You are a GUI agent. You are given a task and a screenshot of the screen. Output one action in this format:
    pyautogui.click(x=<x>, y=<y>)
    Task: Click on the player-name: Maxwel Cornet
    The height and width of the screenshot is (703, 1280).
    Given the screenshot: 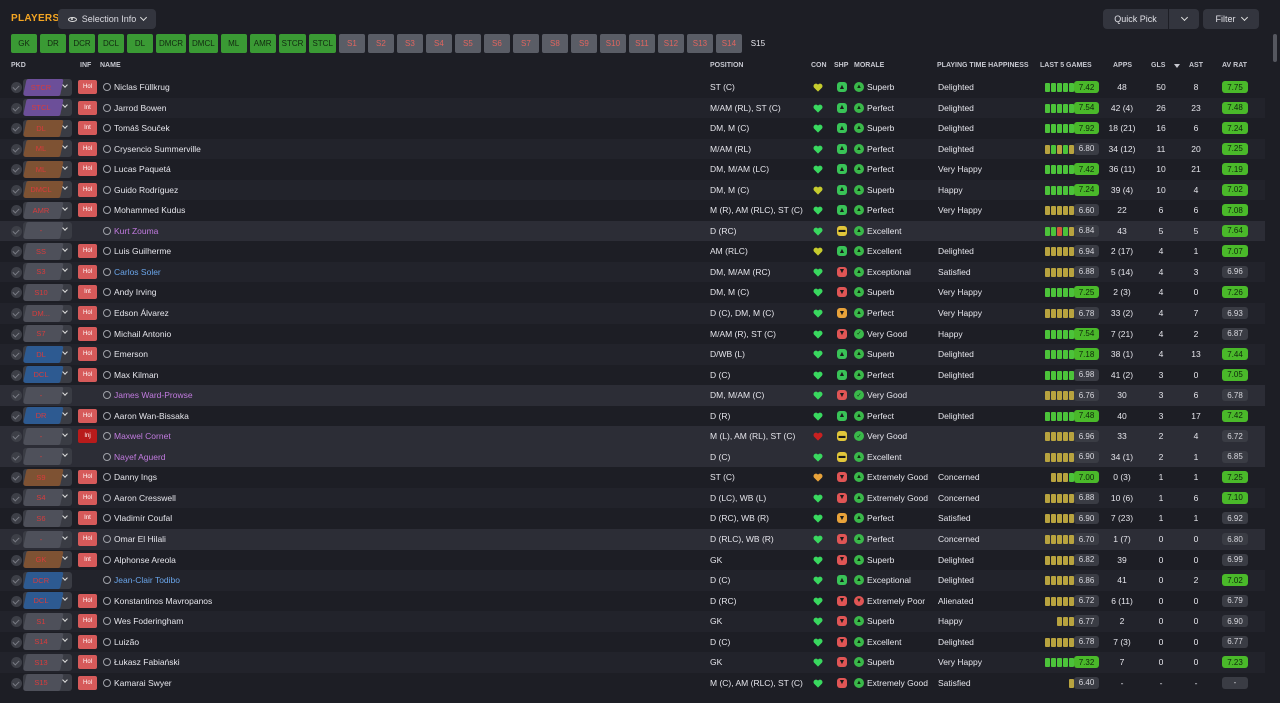 What is the action you would take?
    pyautogui.click(x=142, y=436)
    